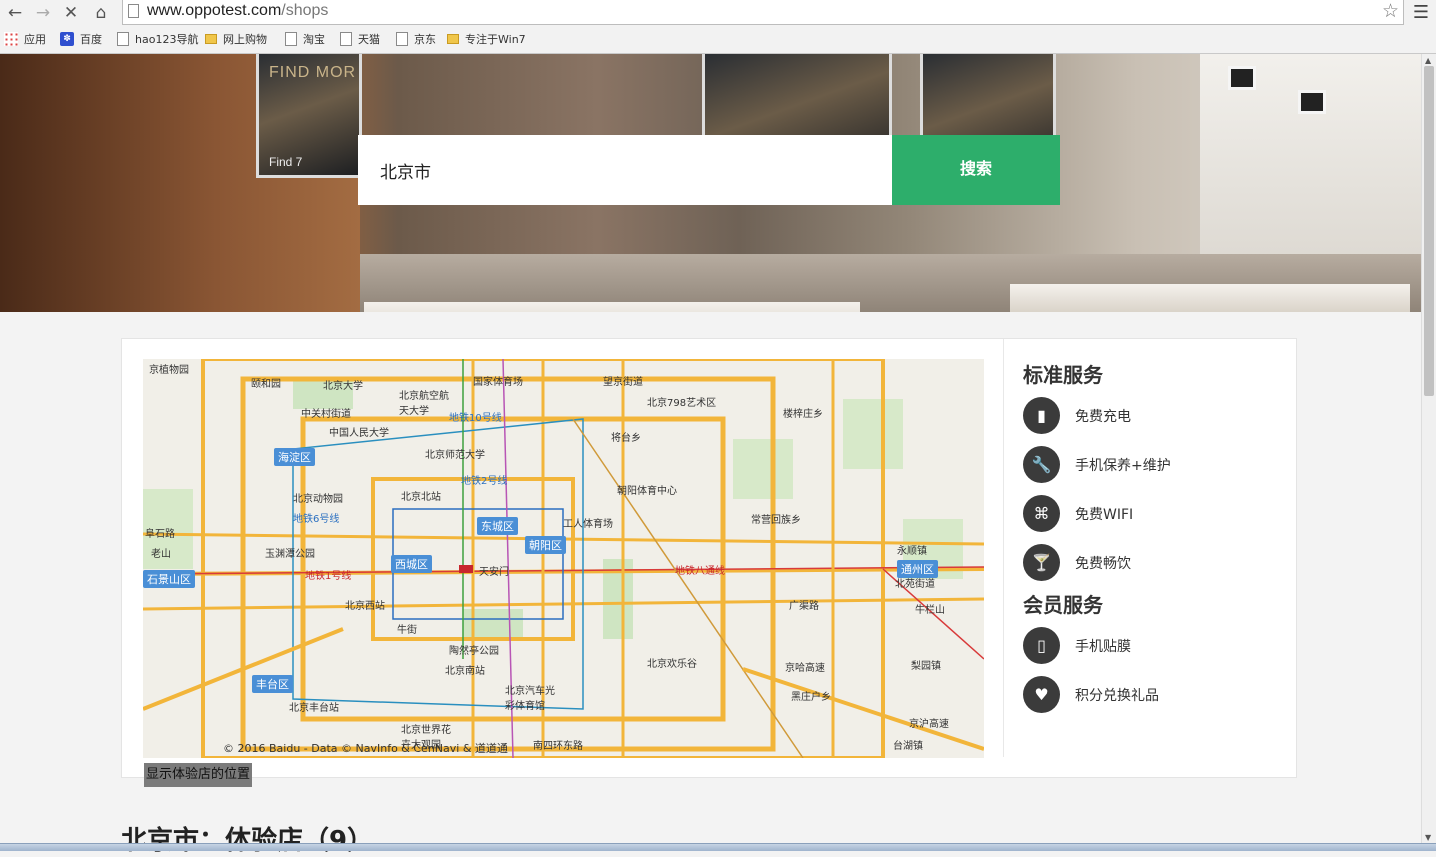 The image size is (1436, 857). What do you see at coordinates (15, 13) in the screenshot?
I see `back-arrow-icon: ←` at bounding box center [15, 13].